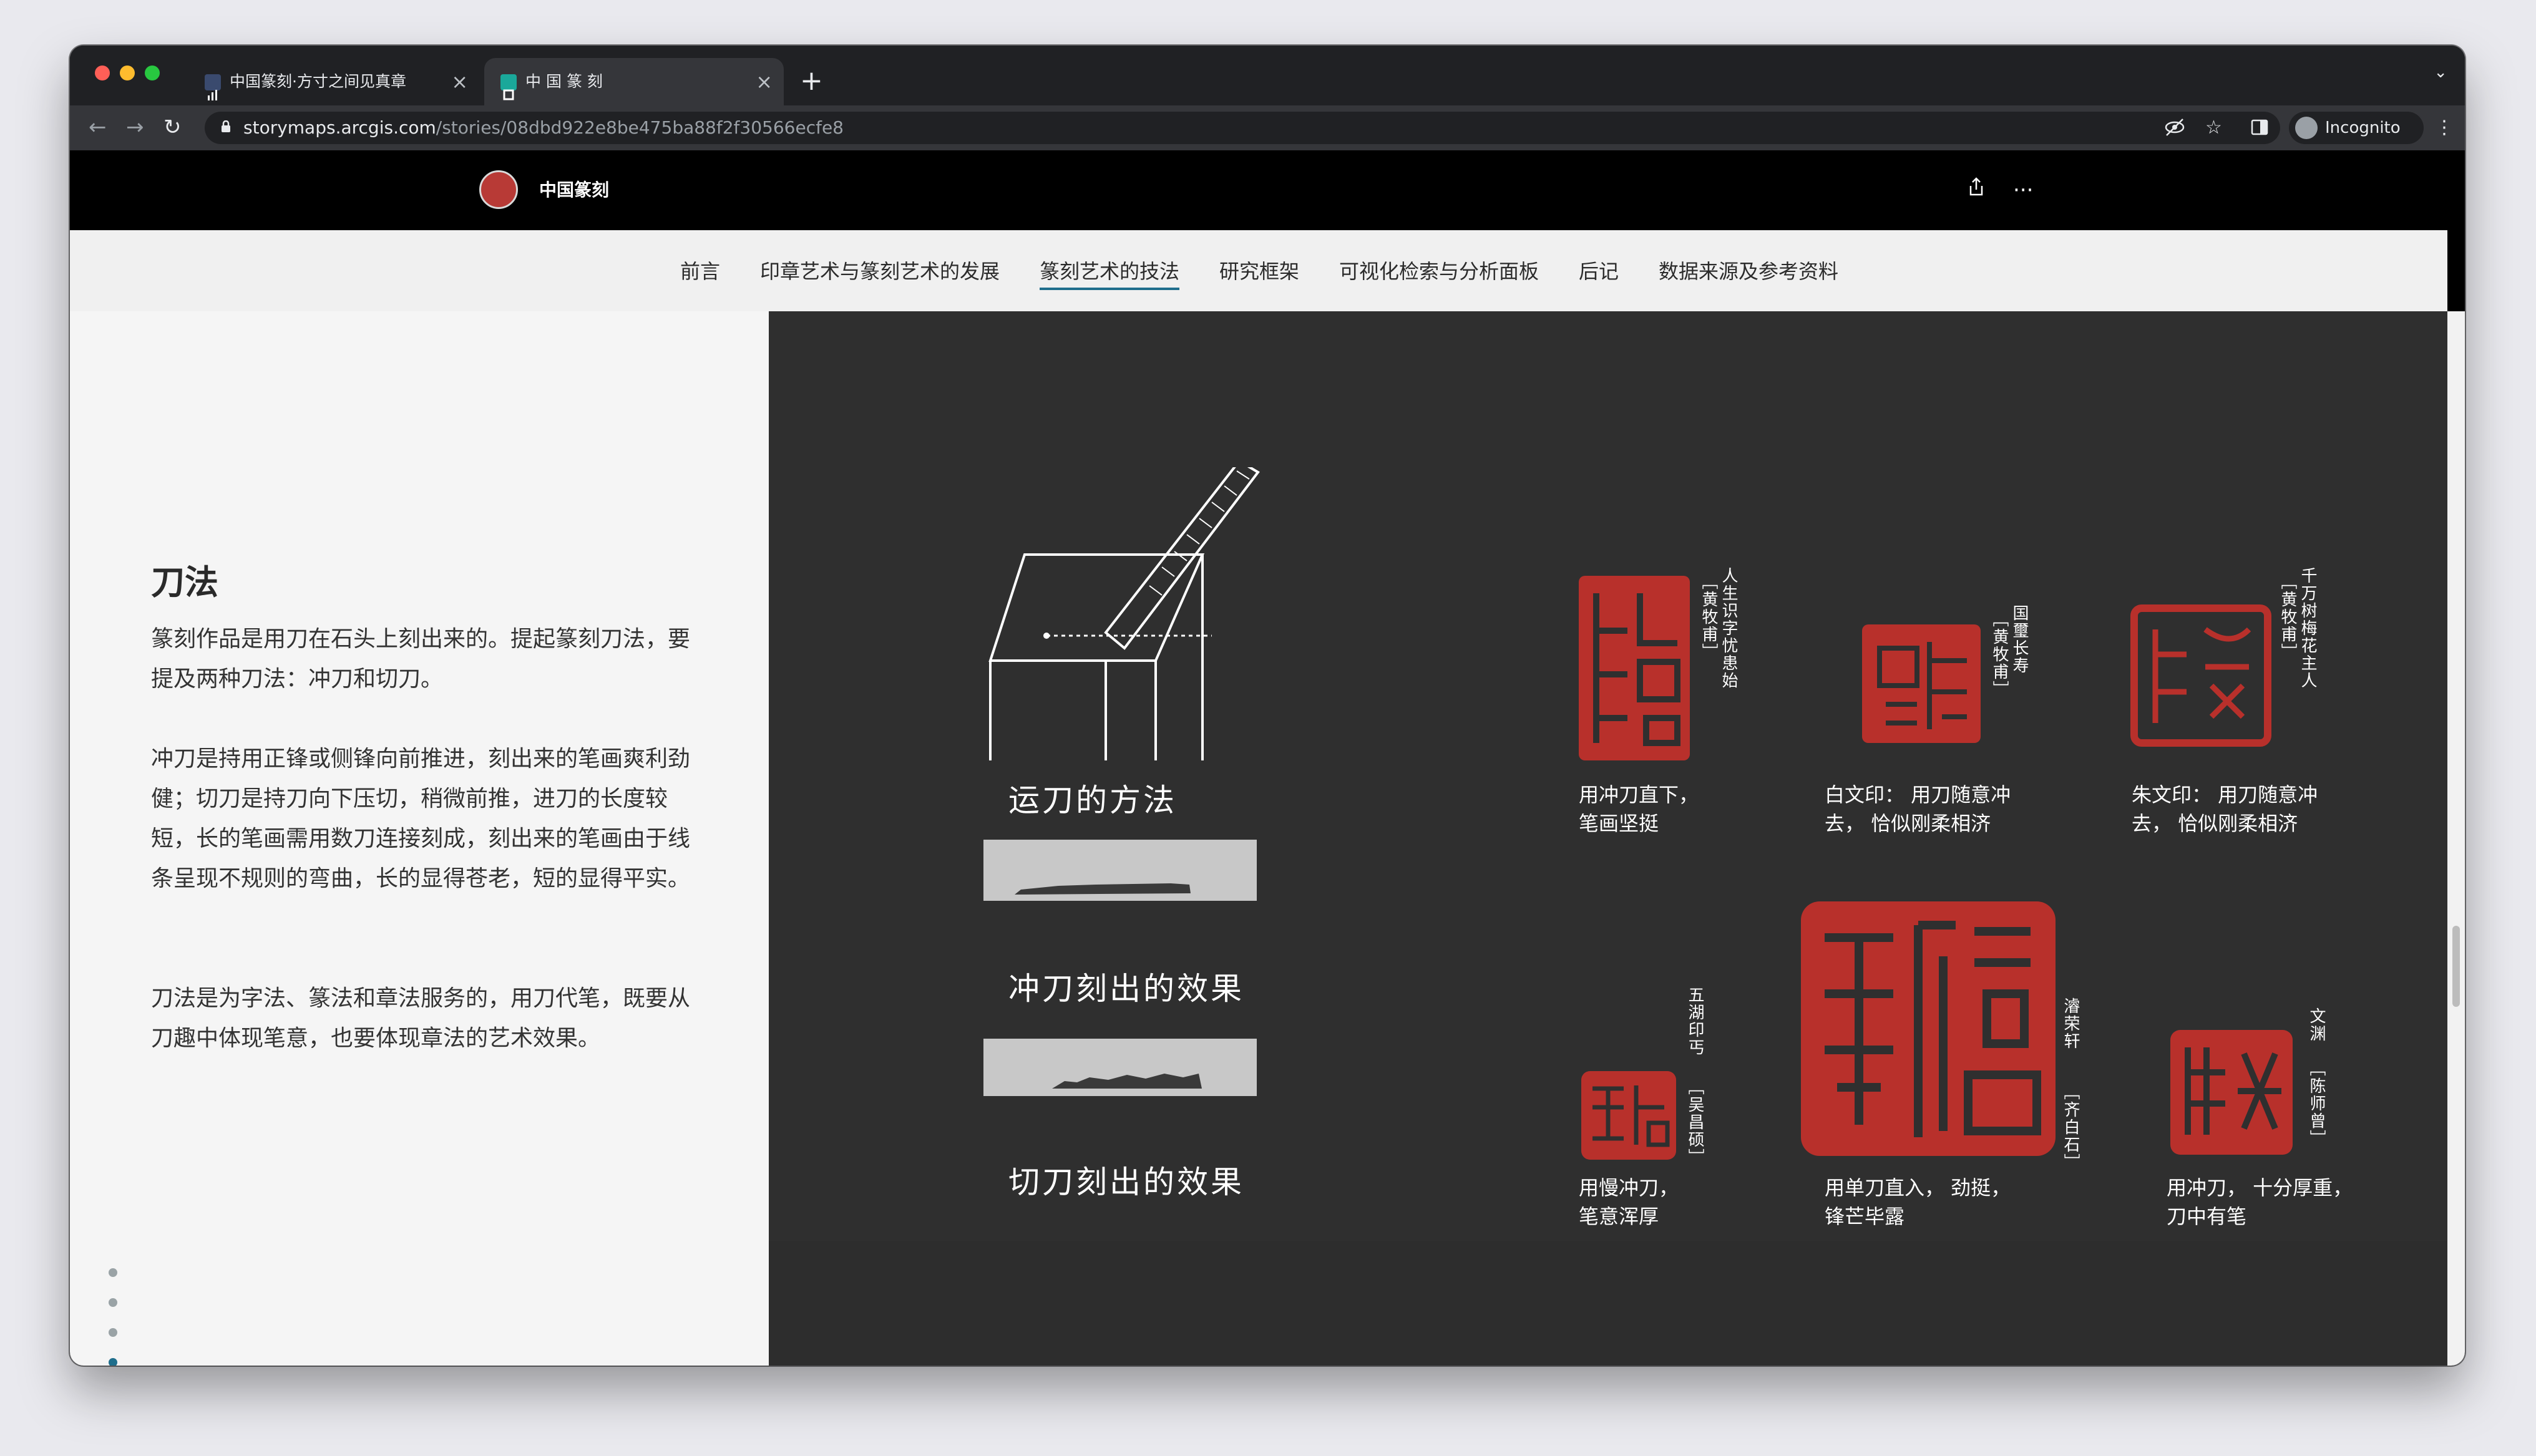  Describe the element at coordinates (2174, 129) in the screenshot. I see `eye-off-icon` at that location.